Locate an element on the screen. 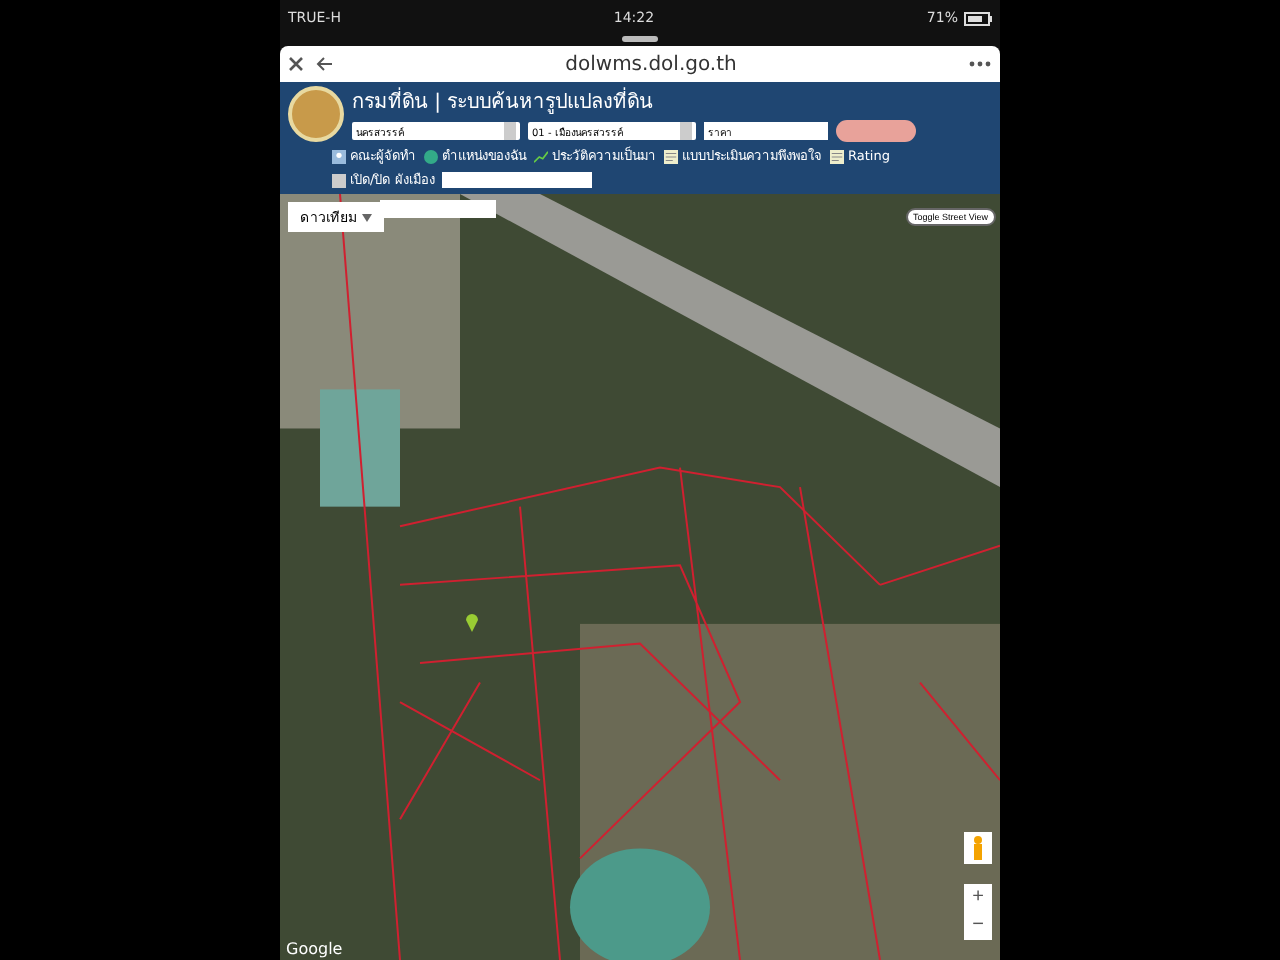  back-arrow-icon is located at coordinates (325, 64).